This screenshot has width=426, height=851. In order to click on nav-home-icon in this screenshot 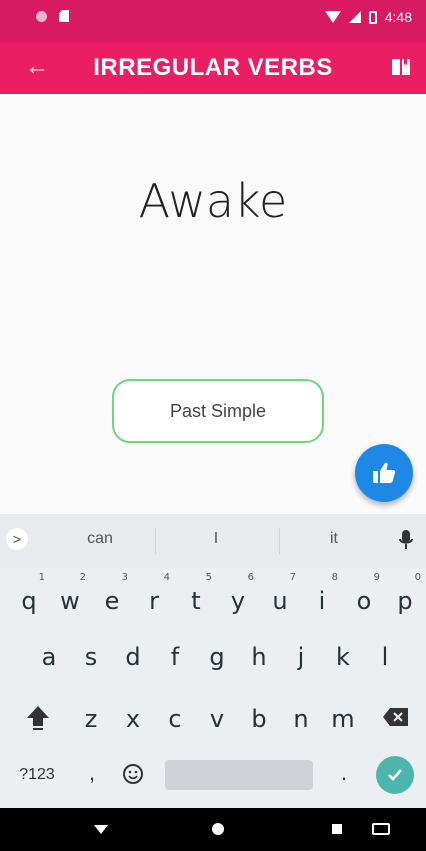, I will do `click(218, 829)`.